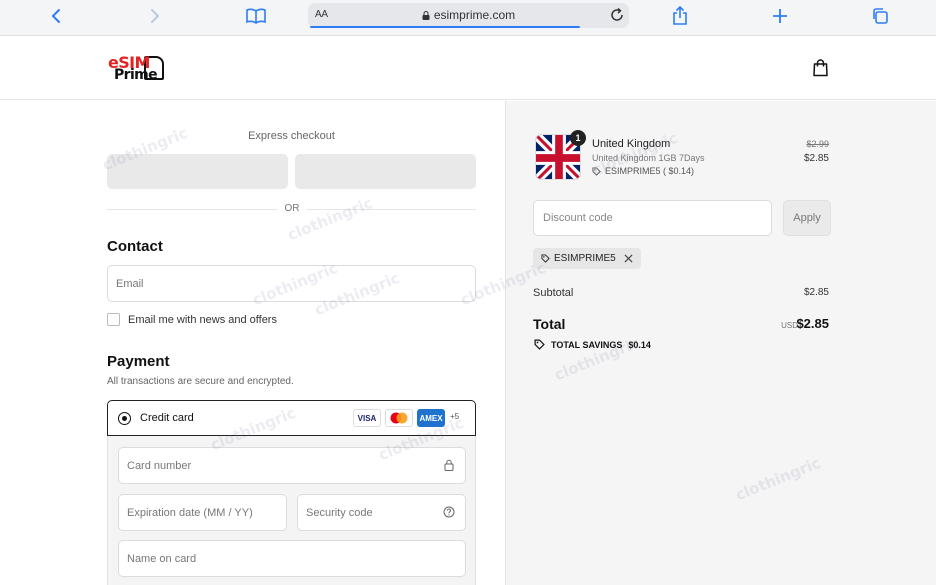  I want to click on discount-code-placeholder: Discount code, so click(578, 218).